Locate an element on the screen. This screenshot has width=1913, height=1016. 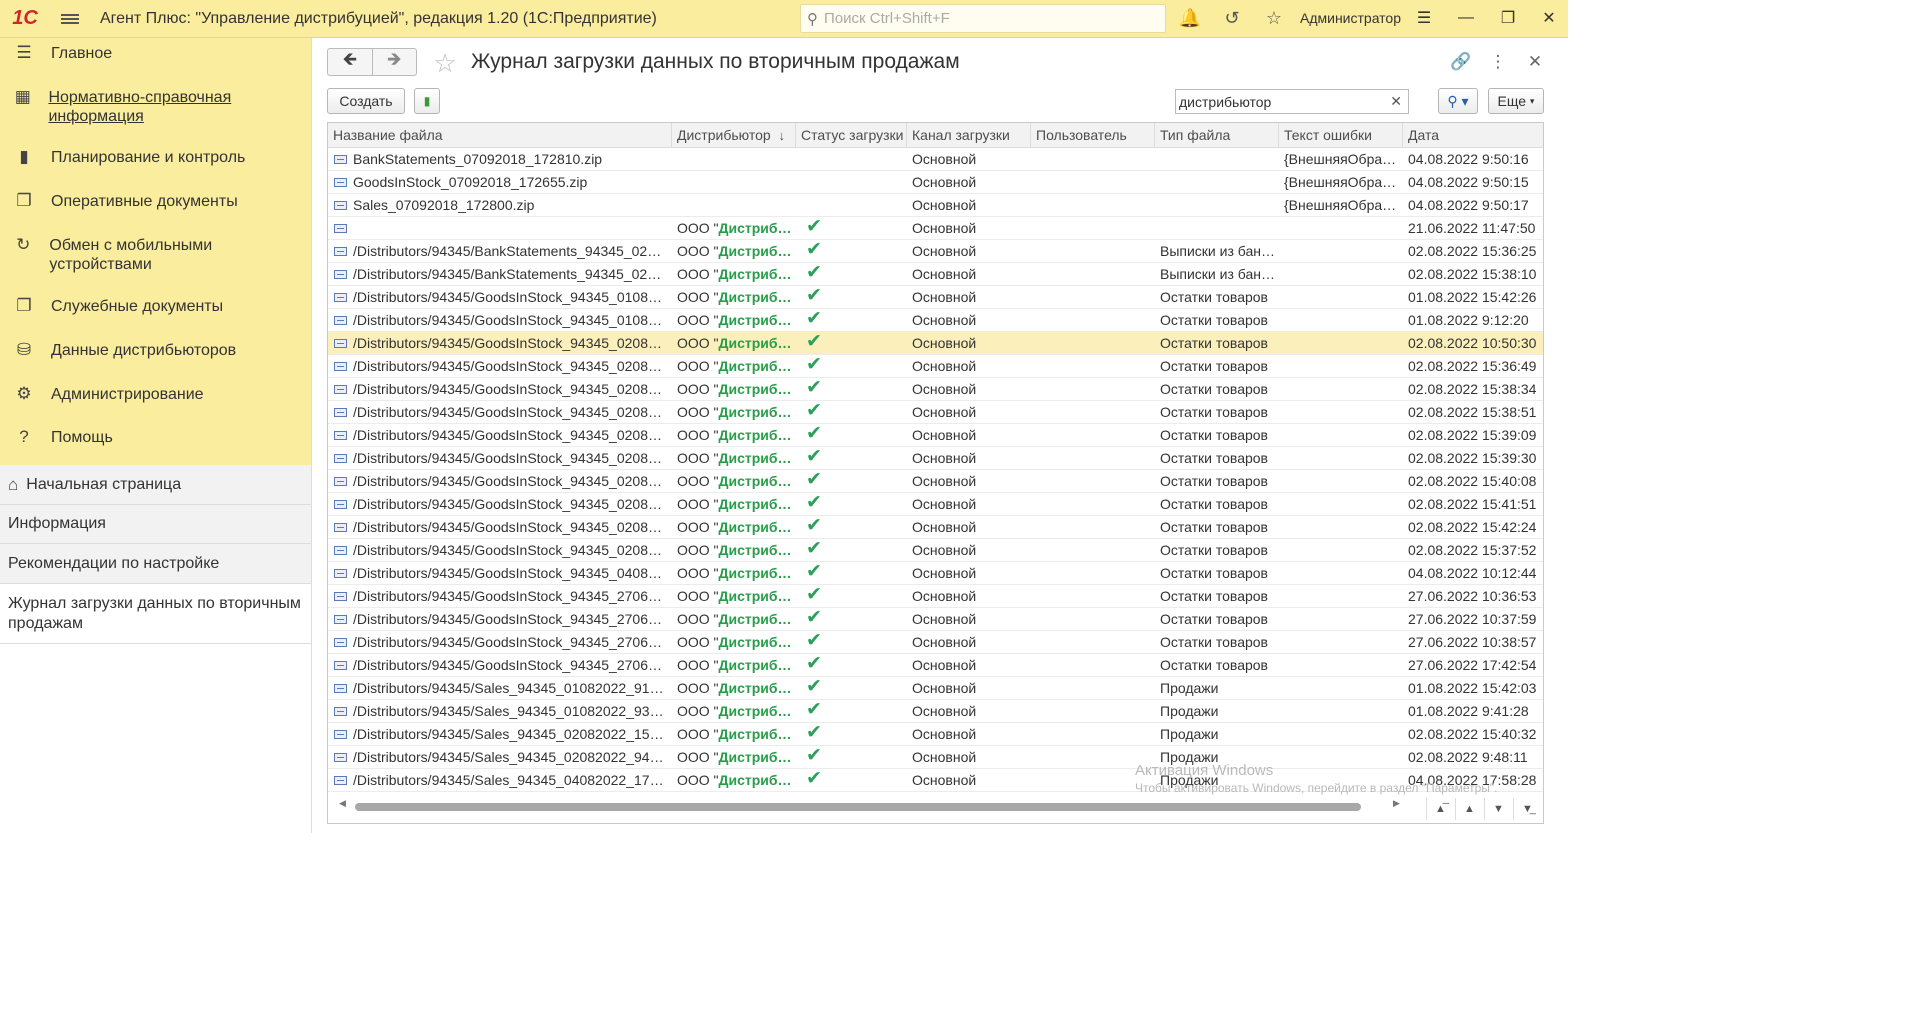
gear-icon: ⚙ is located at coordinates (24, 393).